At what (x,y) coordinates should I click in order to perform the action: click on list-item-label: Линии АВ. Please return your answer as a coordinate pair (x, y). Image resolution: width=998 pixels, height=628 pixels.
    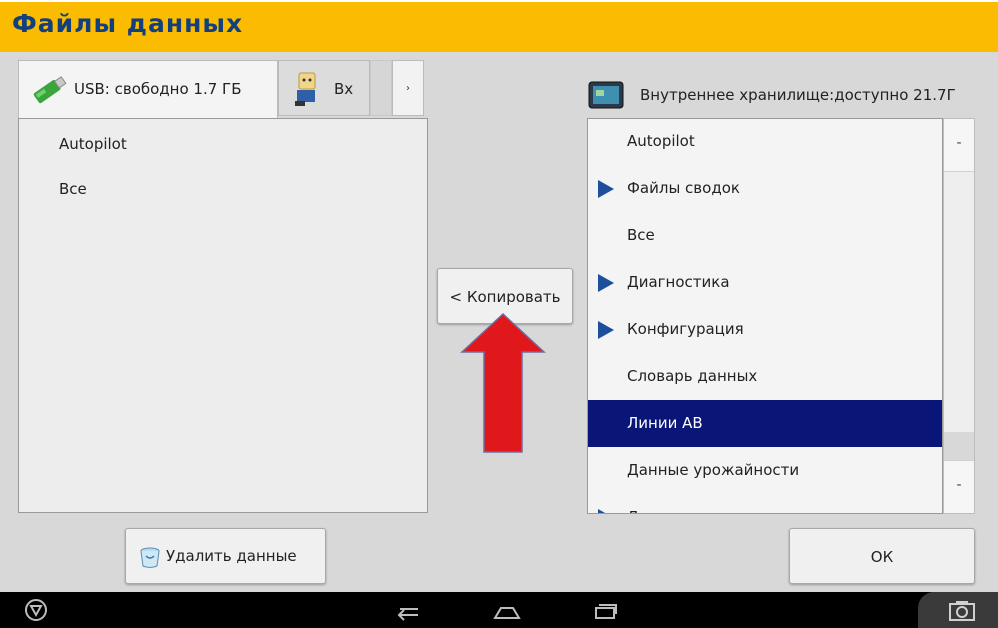
    Looking at the image, I should click on (665, 423).